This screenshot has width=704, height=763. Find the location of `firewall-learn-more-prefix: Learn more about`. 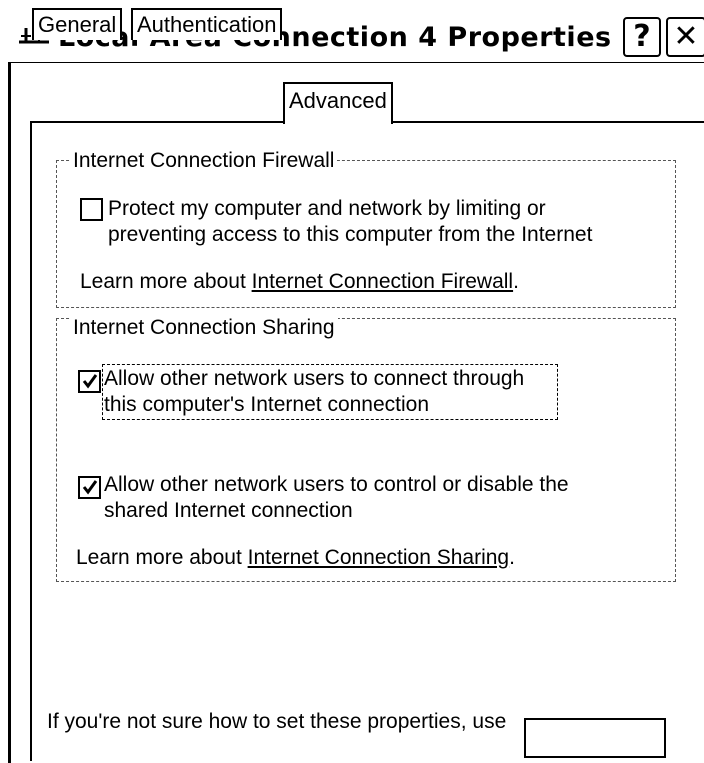

firewall-learn-more-prefix: Learn more about is located at coordinates (166, 281).